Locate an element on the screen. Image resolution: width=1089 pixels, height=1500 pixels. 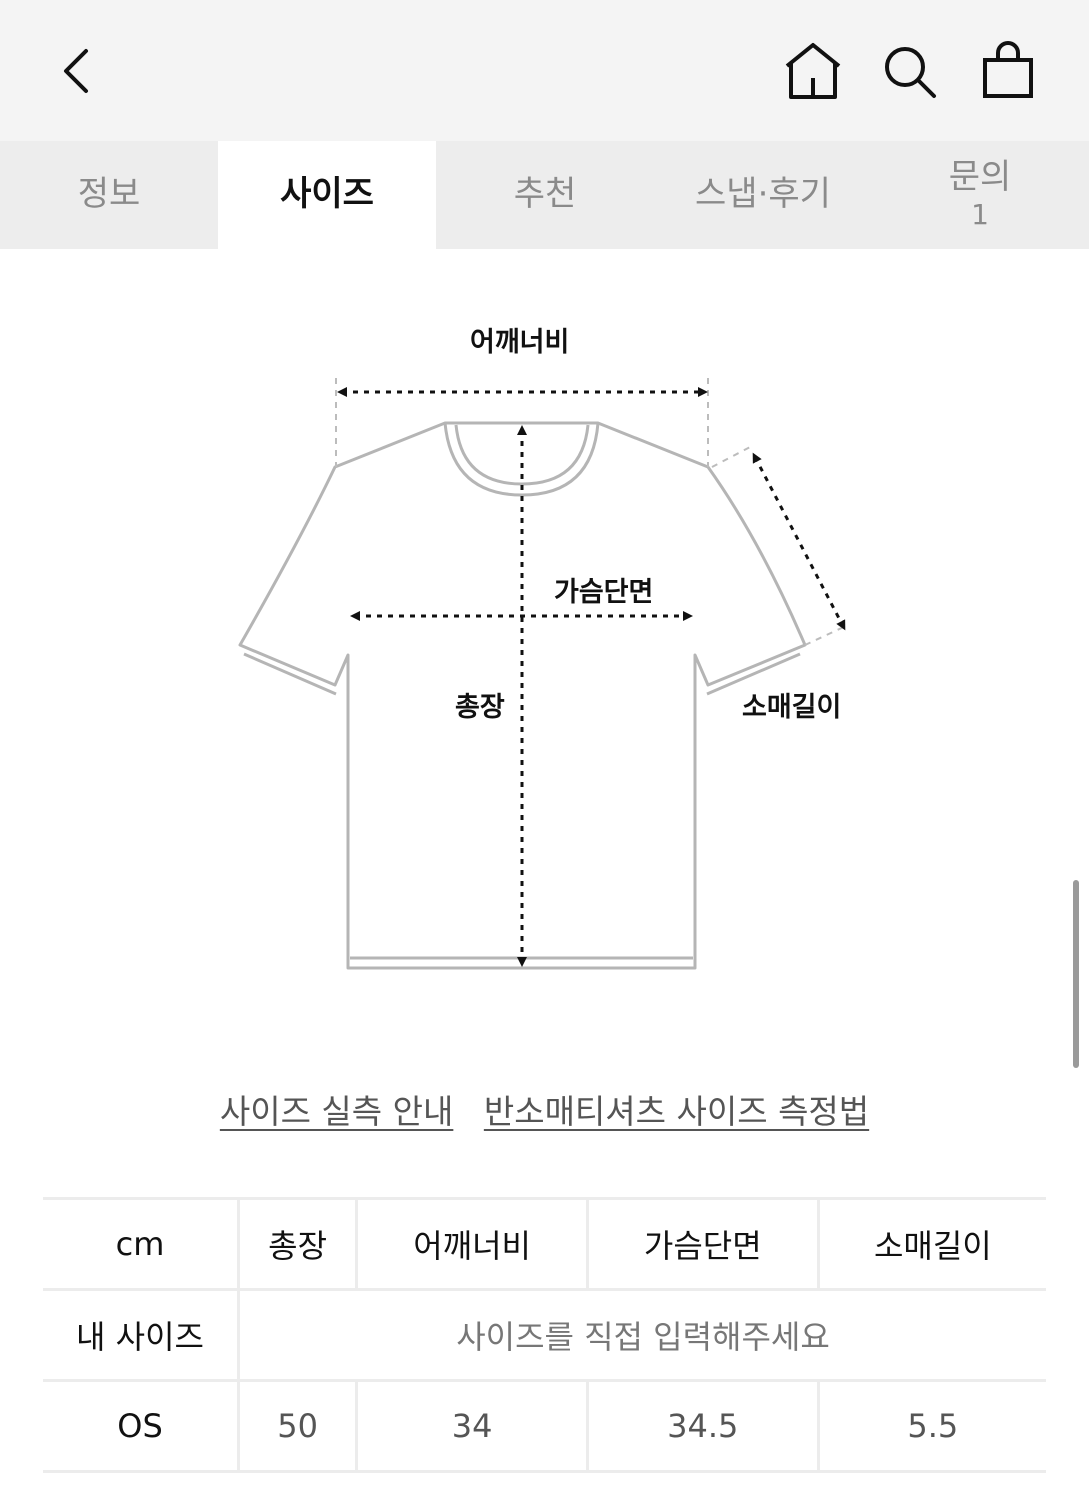
table-row: OS 50 34 34.5 5.5 is located at coordinates (544, 1426).